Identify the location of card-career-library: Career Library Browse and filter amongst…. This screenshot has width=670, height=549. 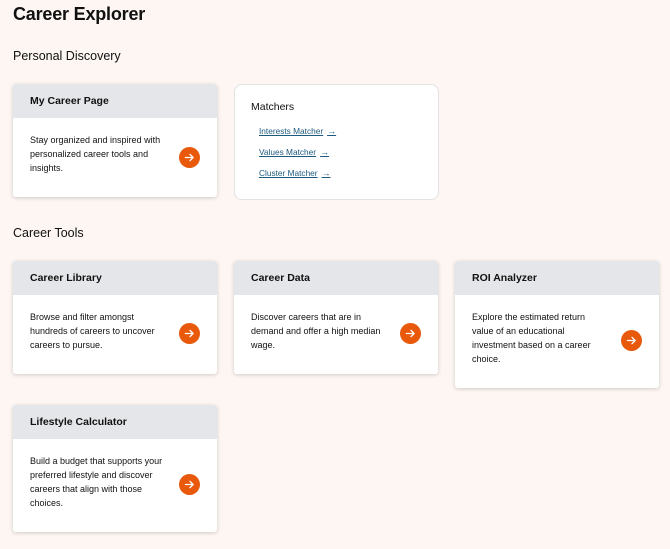
(115, 317).